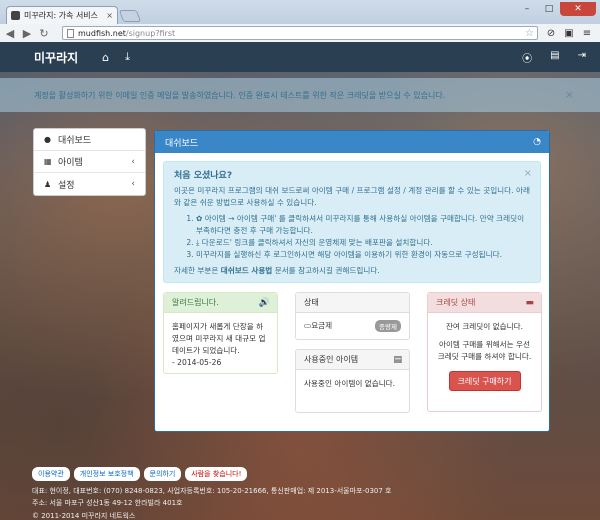 This screenshot has width=600, height=520. What do you see at coordinates (484, 326) in the screenshot?
I see `credit-empty-text: 잔여 크레딧이 없습니다.` at bounding box center [484, 326].